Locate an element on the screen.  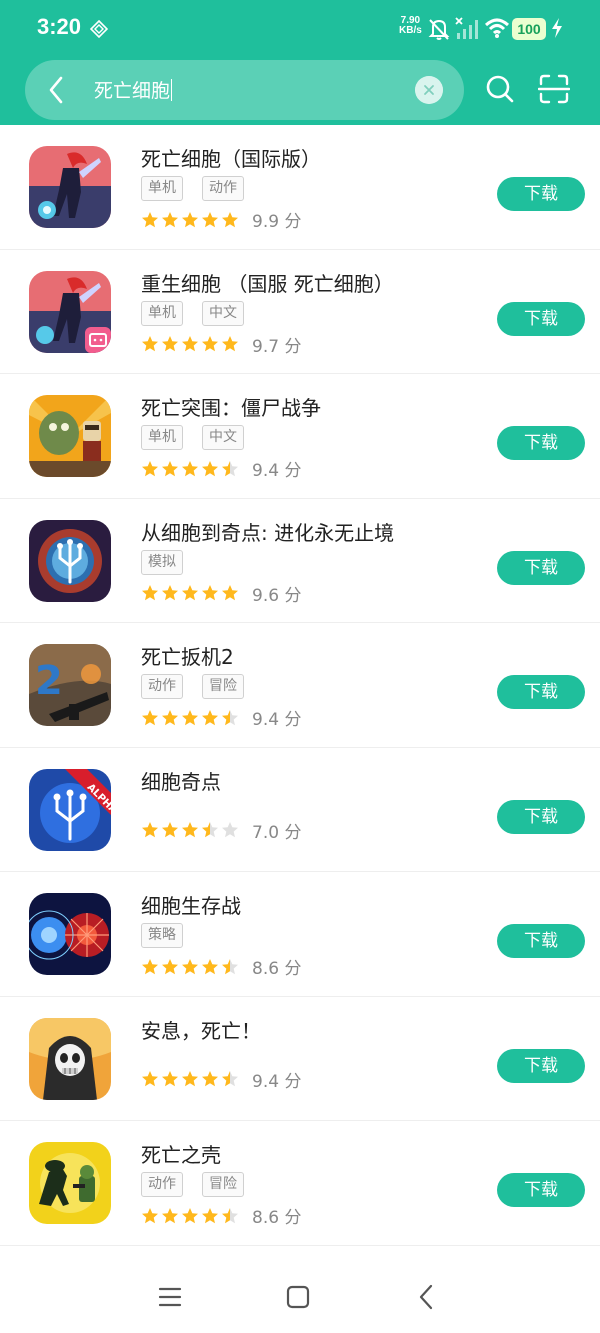
app-icon-dead-shell is located at coordinates (70, 1183).